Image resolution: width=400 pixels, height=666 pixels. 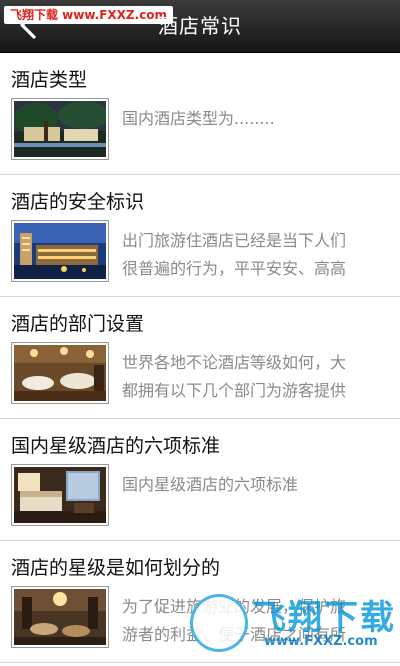 I want to click on summary-line: 很普遍的行为，平平安安、高高, so click(x=234, y=268).